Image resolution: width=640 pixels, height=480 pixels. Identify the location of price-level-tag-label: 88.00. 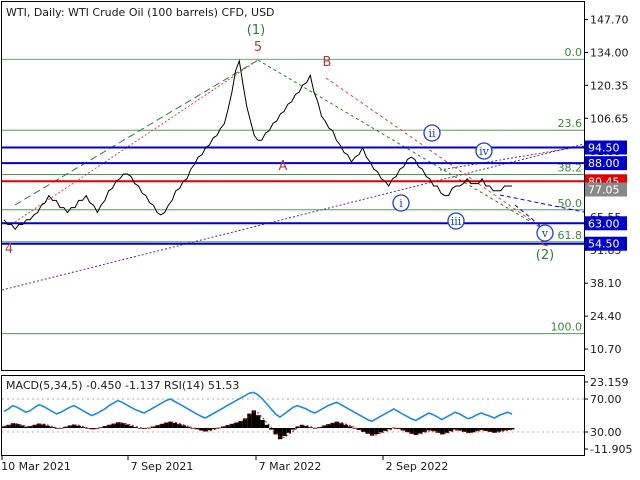
(604, 163).